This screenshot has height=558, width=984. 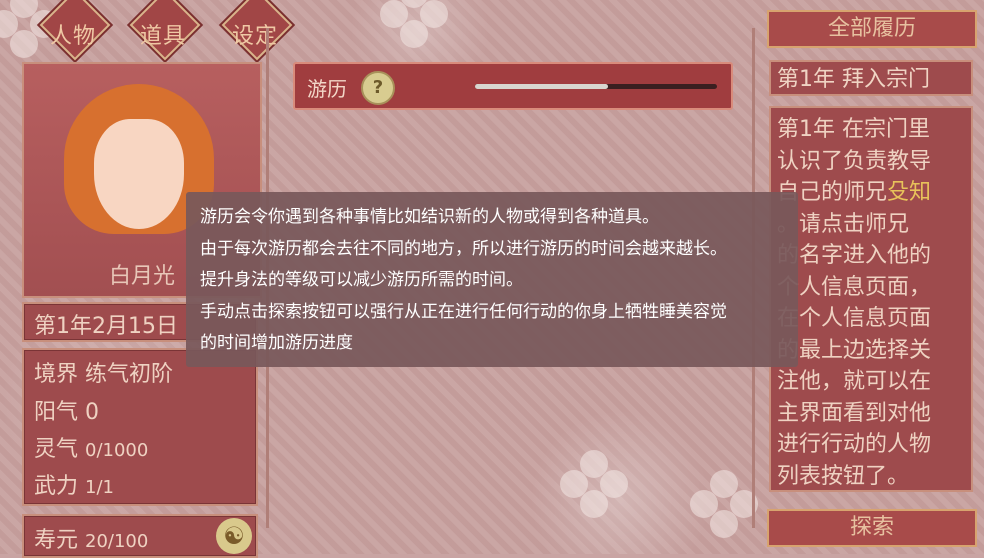 I want to click on travel-label: 游历, so click(x=327, y=89).